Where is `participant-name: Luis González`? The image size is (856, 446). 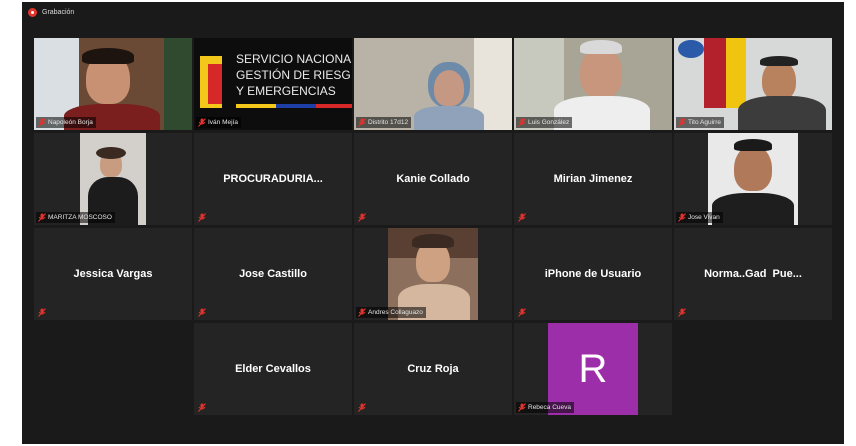
participant-name: Luis González is located at coordinates (549, 122).